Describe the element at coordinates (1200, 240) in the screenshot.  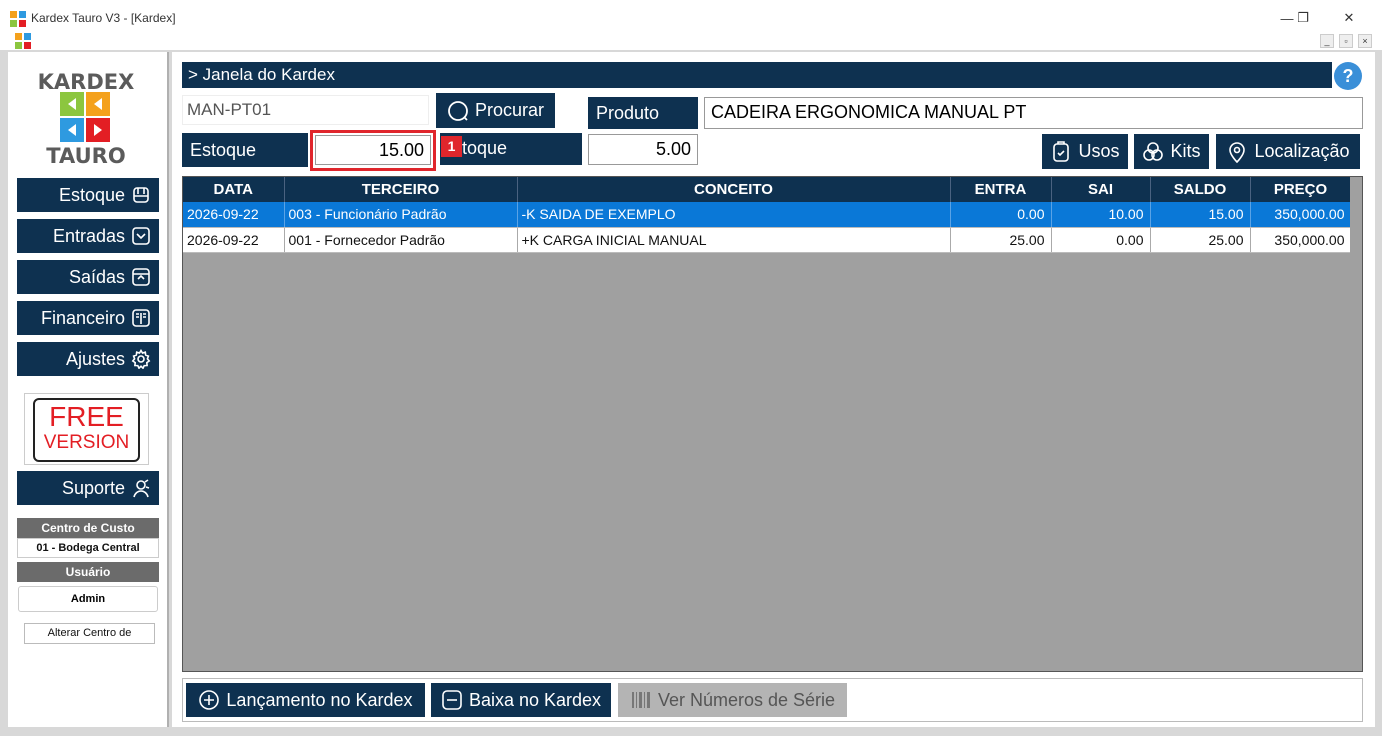
I see `cell-saldo: 25.00` at that location.